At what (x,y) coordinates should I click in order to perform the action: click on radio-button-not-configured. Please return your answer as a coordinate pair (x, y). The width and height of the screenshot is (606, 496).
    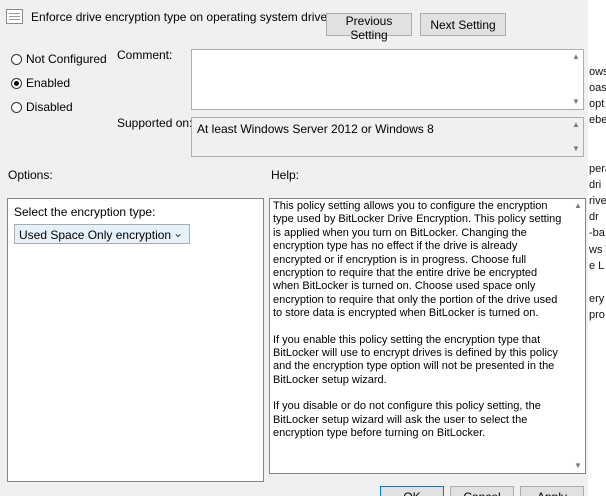
    Looking at the image, I should click on (16, 59).